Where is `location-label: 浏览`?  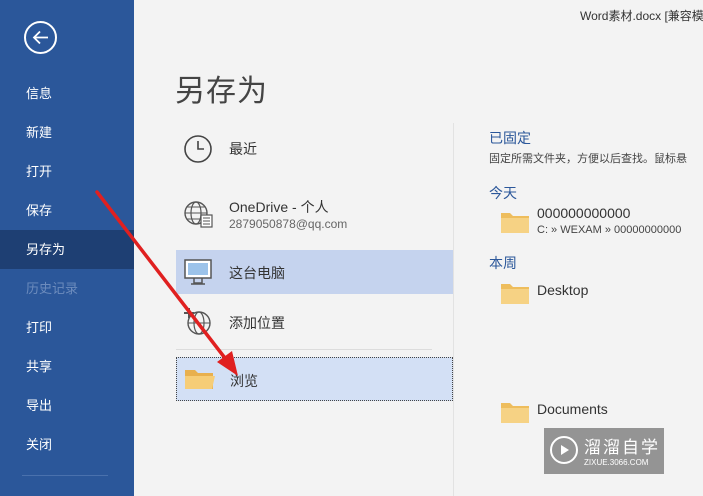
location-label: 浏览 is located at coordinates (244, 381).